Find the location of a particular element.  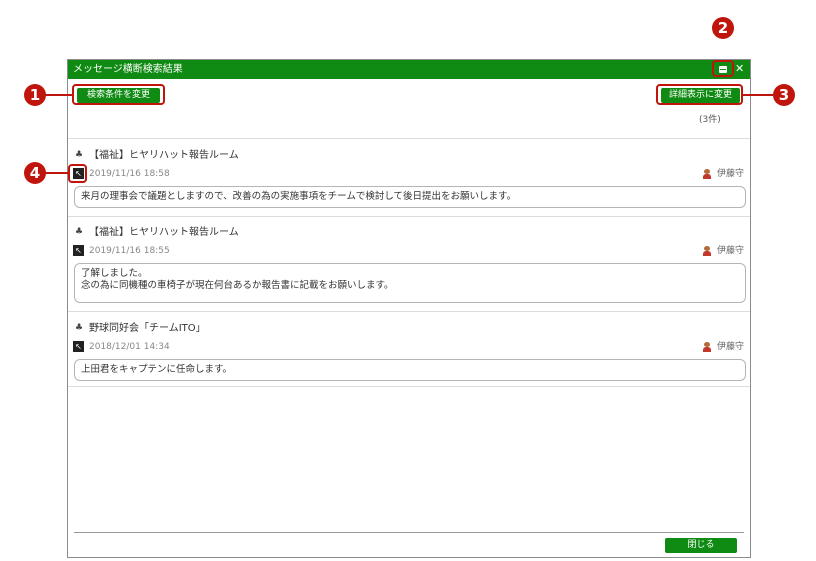

window-title: メッセージ横断検索結果 is located at coordinates (128, 69).